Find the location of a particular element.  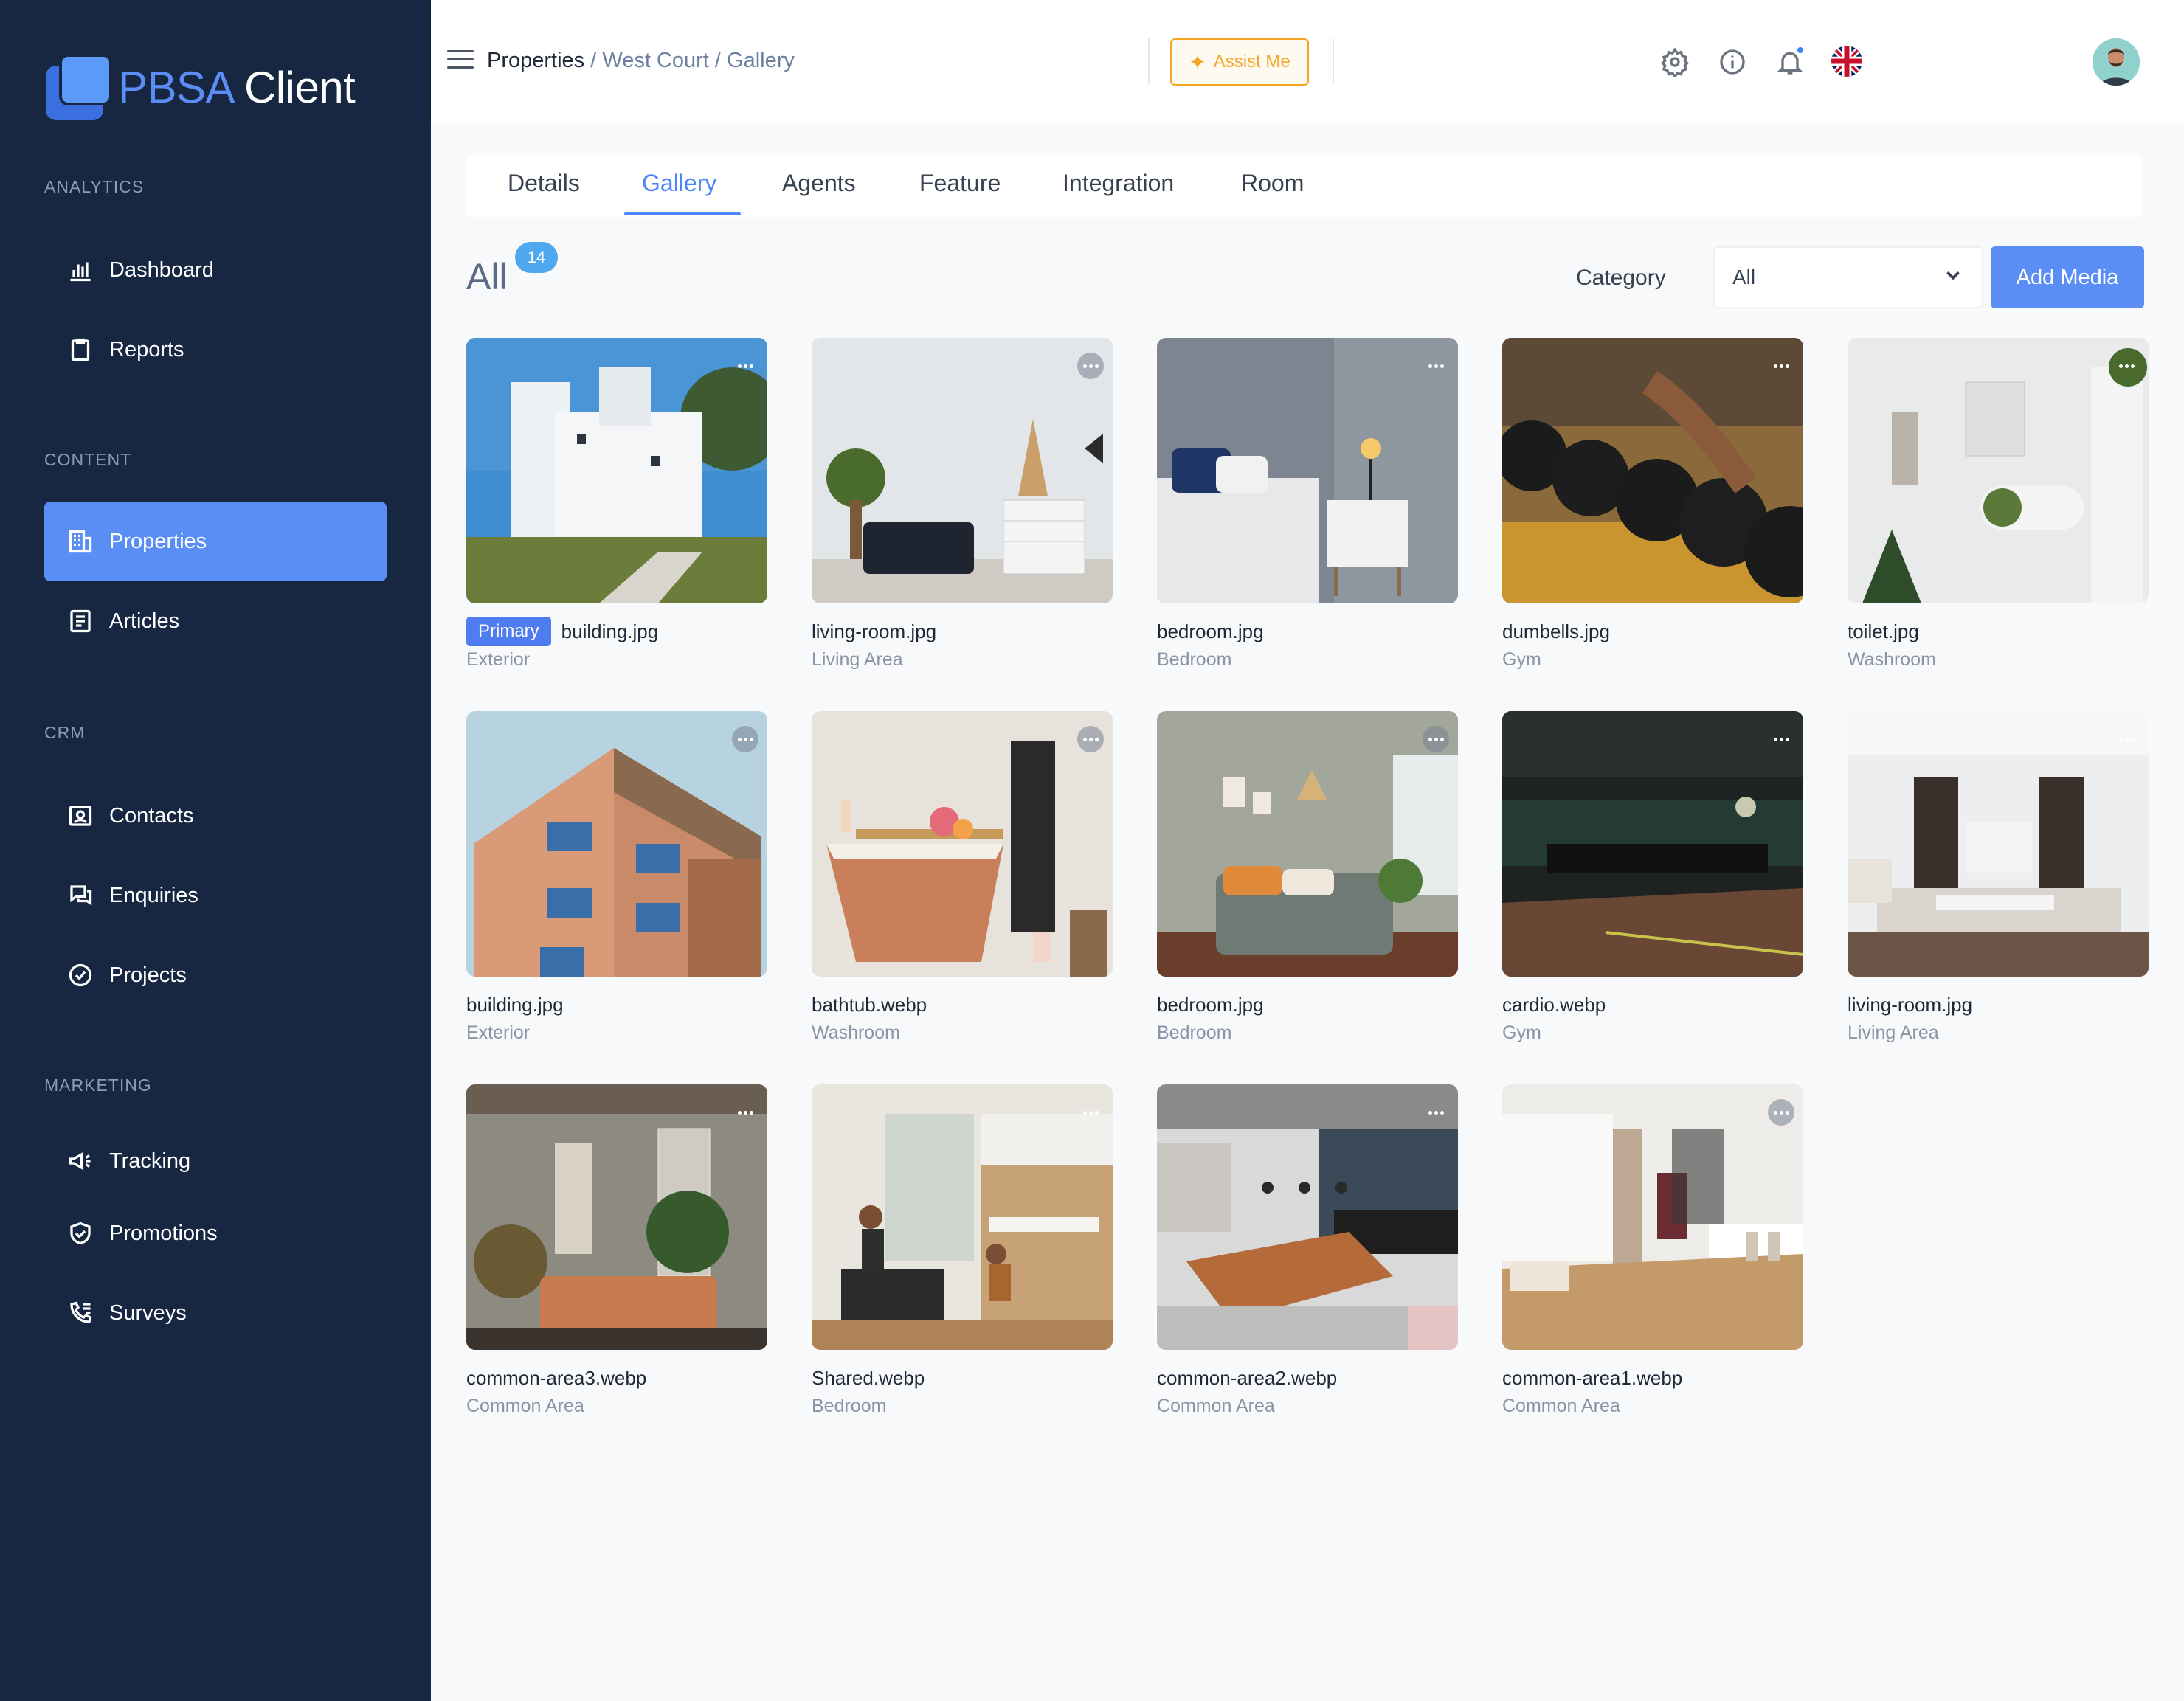

media-filename: common-area1.webp is located at coordinates (1593, 1378).